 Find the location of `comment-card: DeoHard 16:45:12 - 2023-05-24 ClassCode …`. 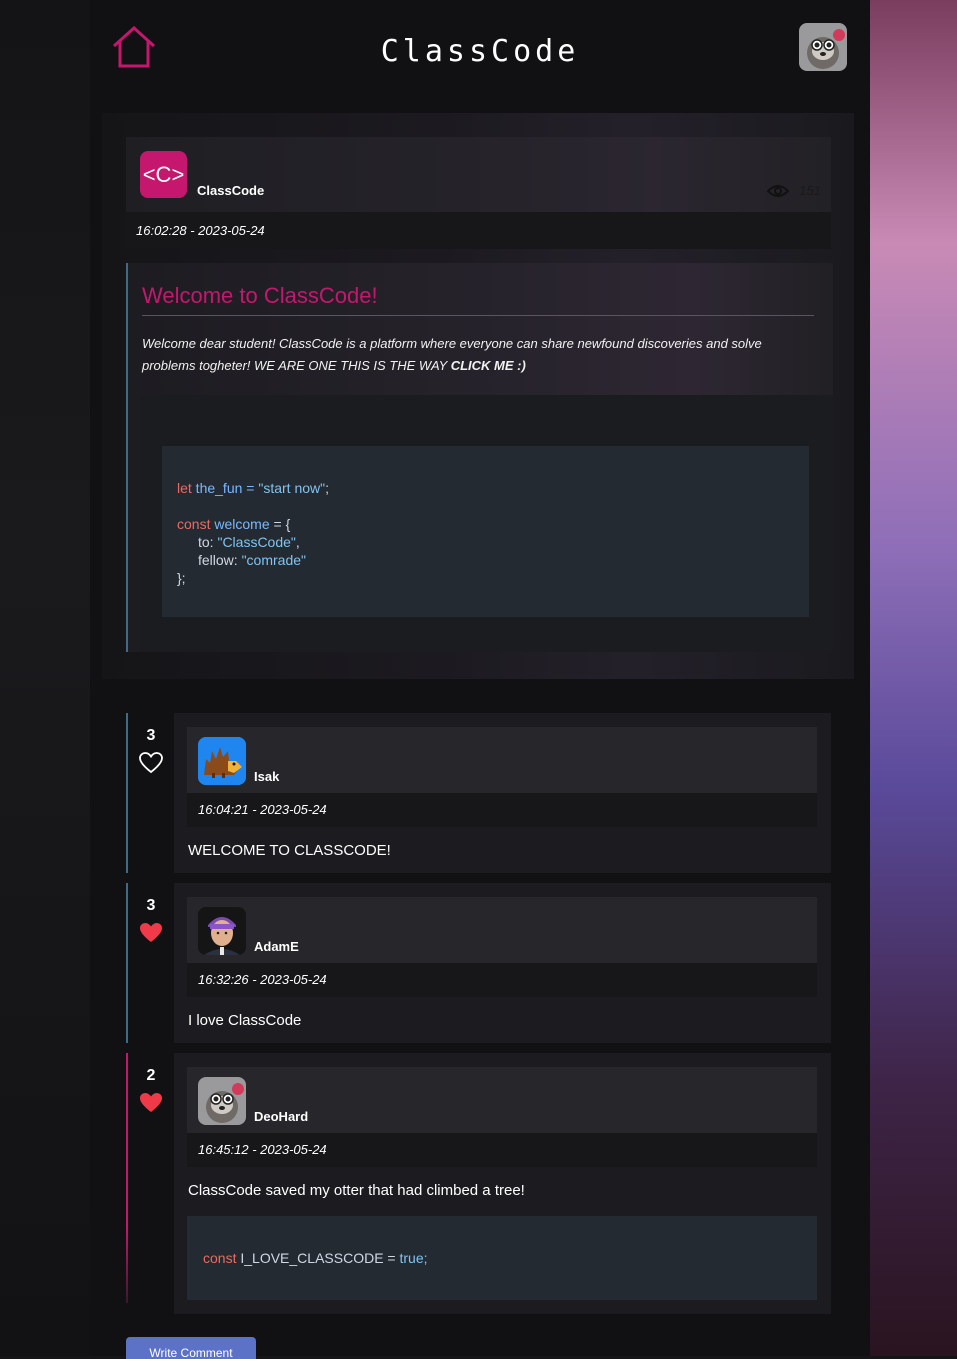

comment-card: DeoHard 16:45:12 - 2023-05-24 ClassCode … is located at coordinates (502, 1183).